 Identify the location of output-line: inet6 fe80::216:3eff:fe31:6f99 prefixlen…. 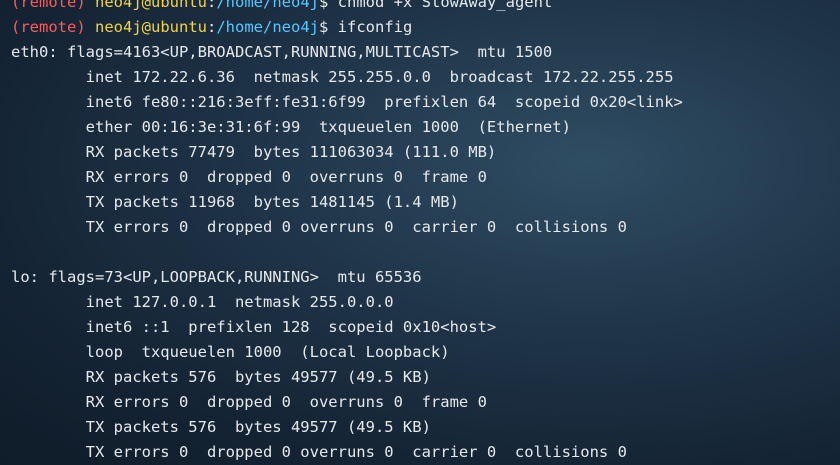
(347, 102).